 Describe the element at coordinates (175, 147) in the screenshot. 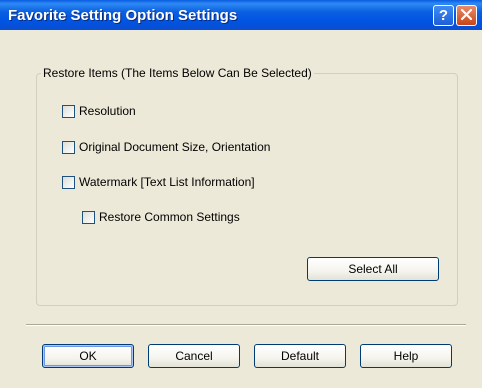

I see `original-document-size-label: Original Document Size, Orientation` at that location.